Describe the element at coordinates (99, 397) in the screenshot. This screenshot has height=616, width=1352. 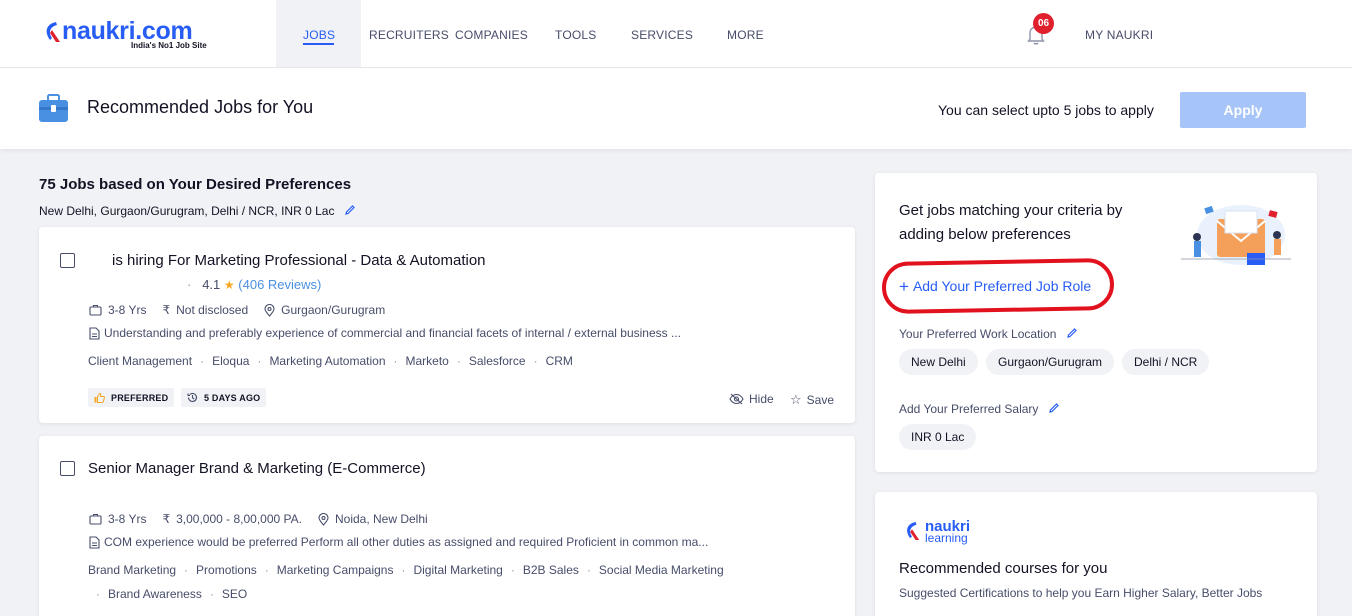
I see `thumbs-up-icon` at that location.